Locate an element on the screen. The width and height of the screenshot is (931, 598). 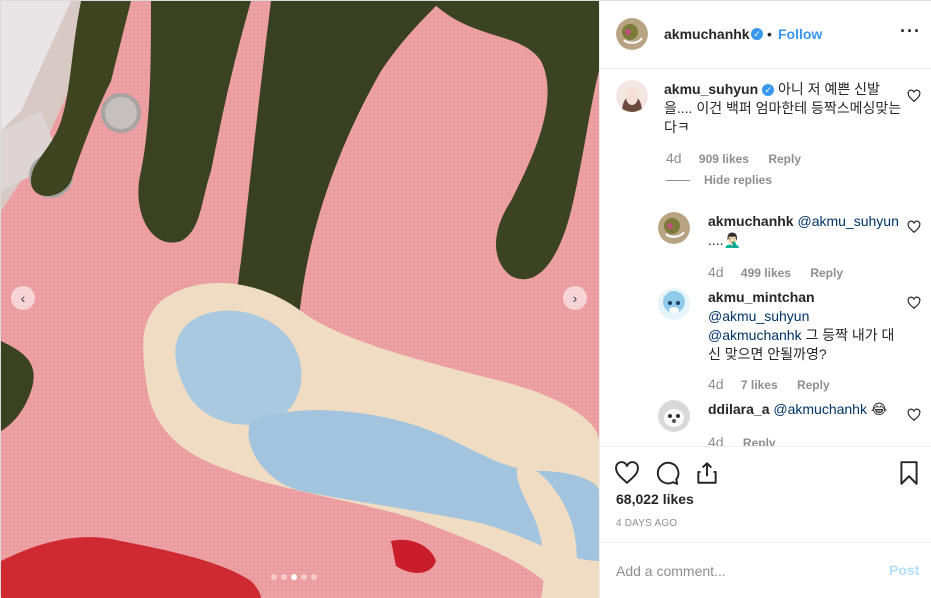
chevron-left-icon: ‹ is located at coordinates (23, 298).